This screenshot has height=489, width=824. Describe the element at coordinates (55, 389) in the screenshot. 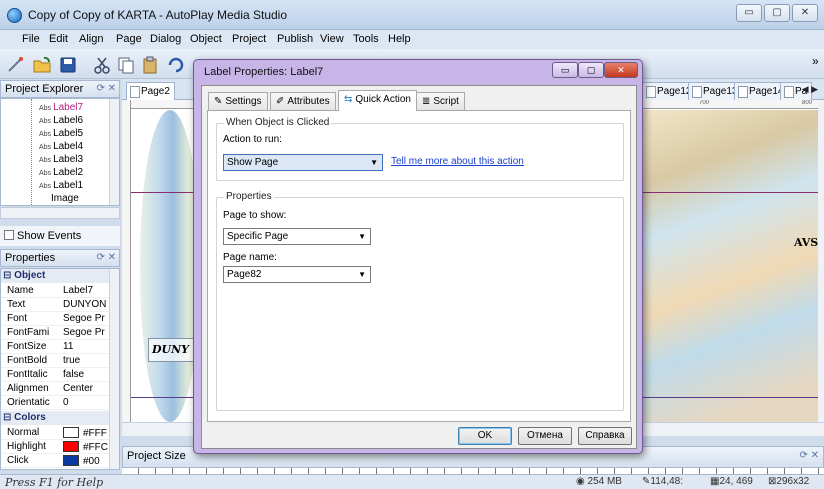

I see `prop-row-alignment: Alignmen Center` at that location.